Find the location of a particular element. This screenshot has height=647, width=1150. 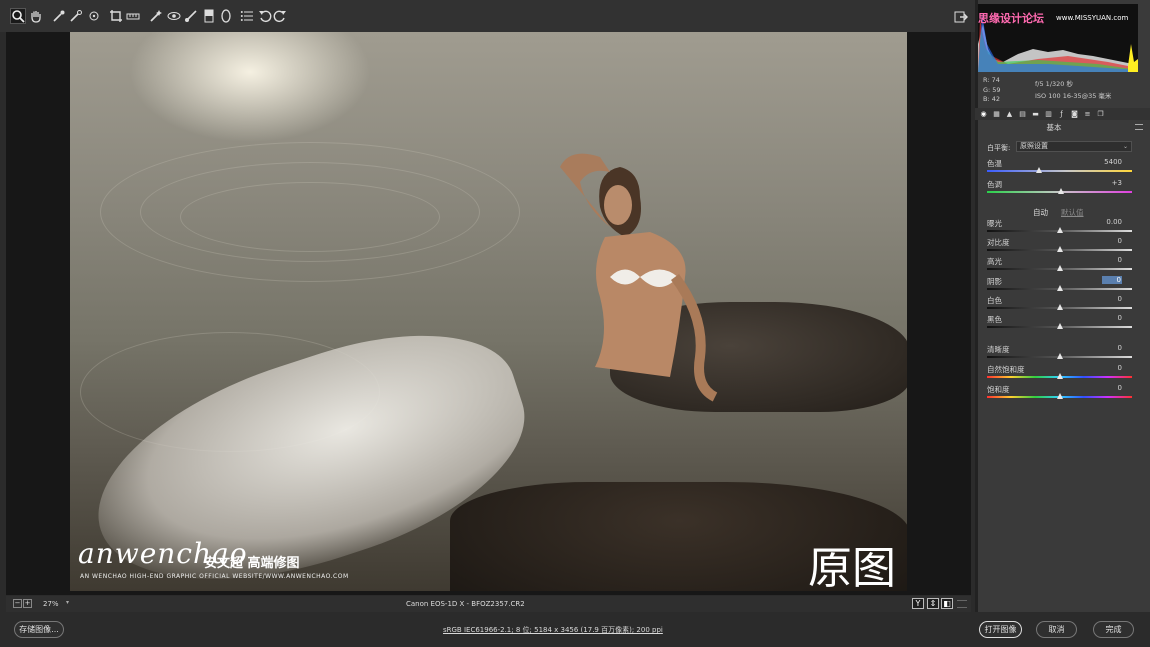

panel-tabs: ◉ ▦ ▲ ▤ ▬ ▥ ƒ ◙ ≡ ❐ is located at coordinates (1062, 114).